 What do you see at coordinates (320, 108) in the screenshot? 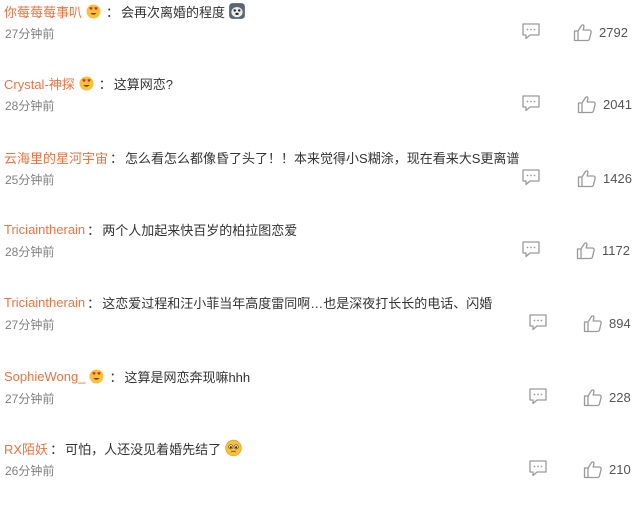
I see `comment-item: Crystal-神探 ： 这算网恋? 28分钟前 2041` at bounding box center [320, 108].